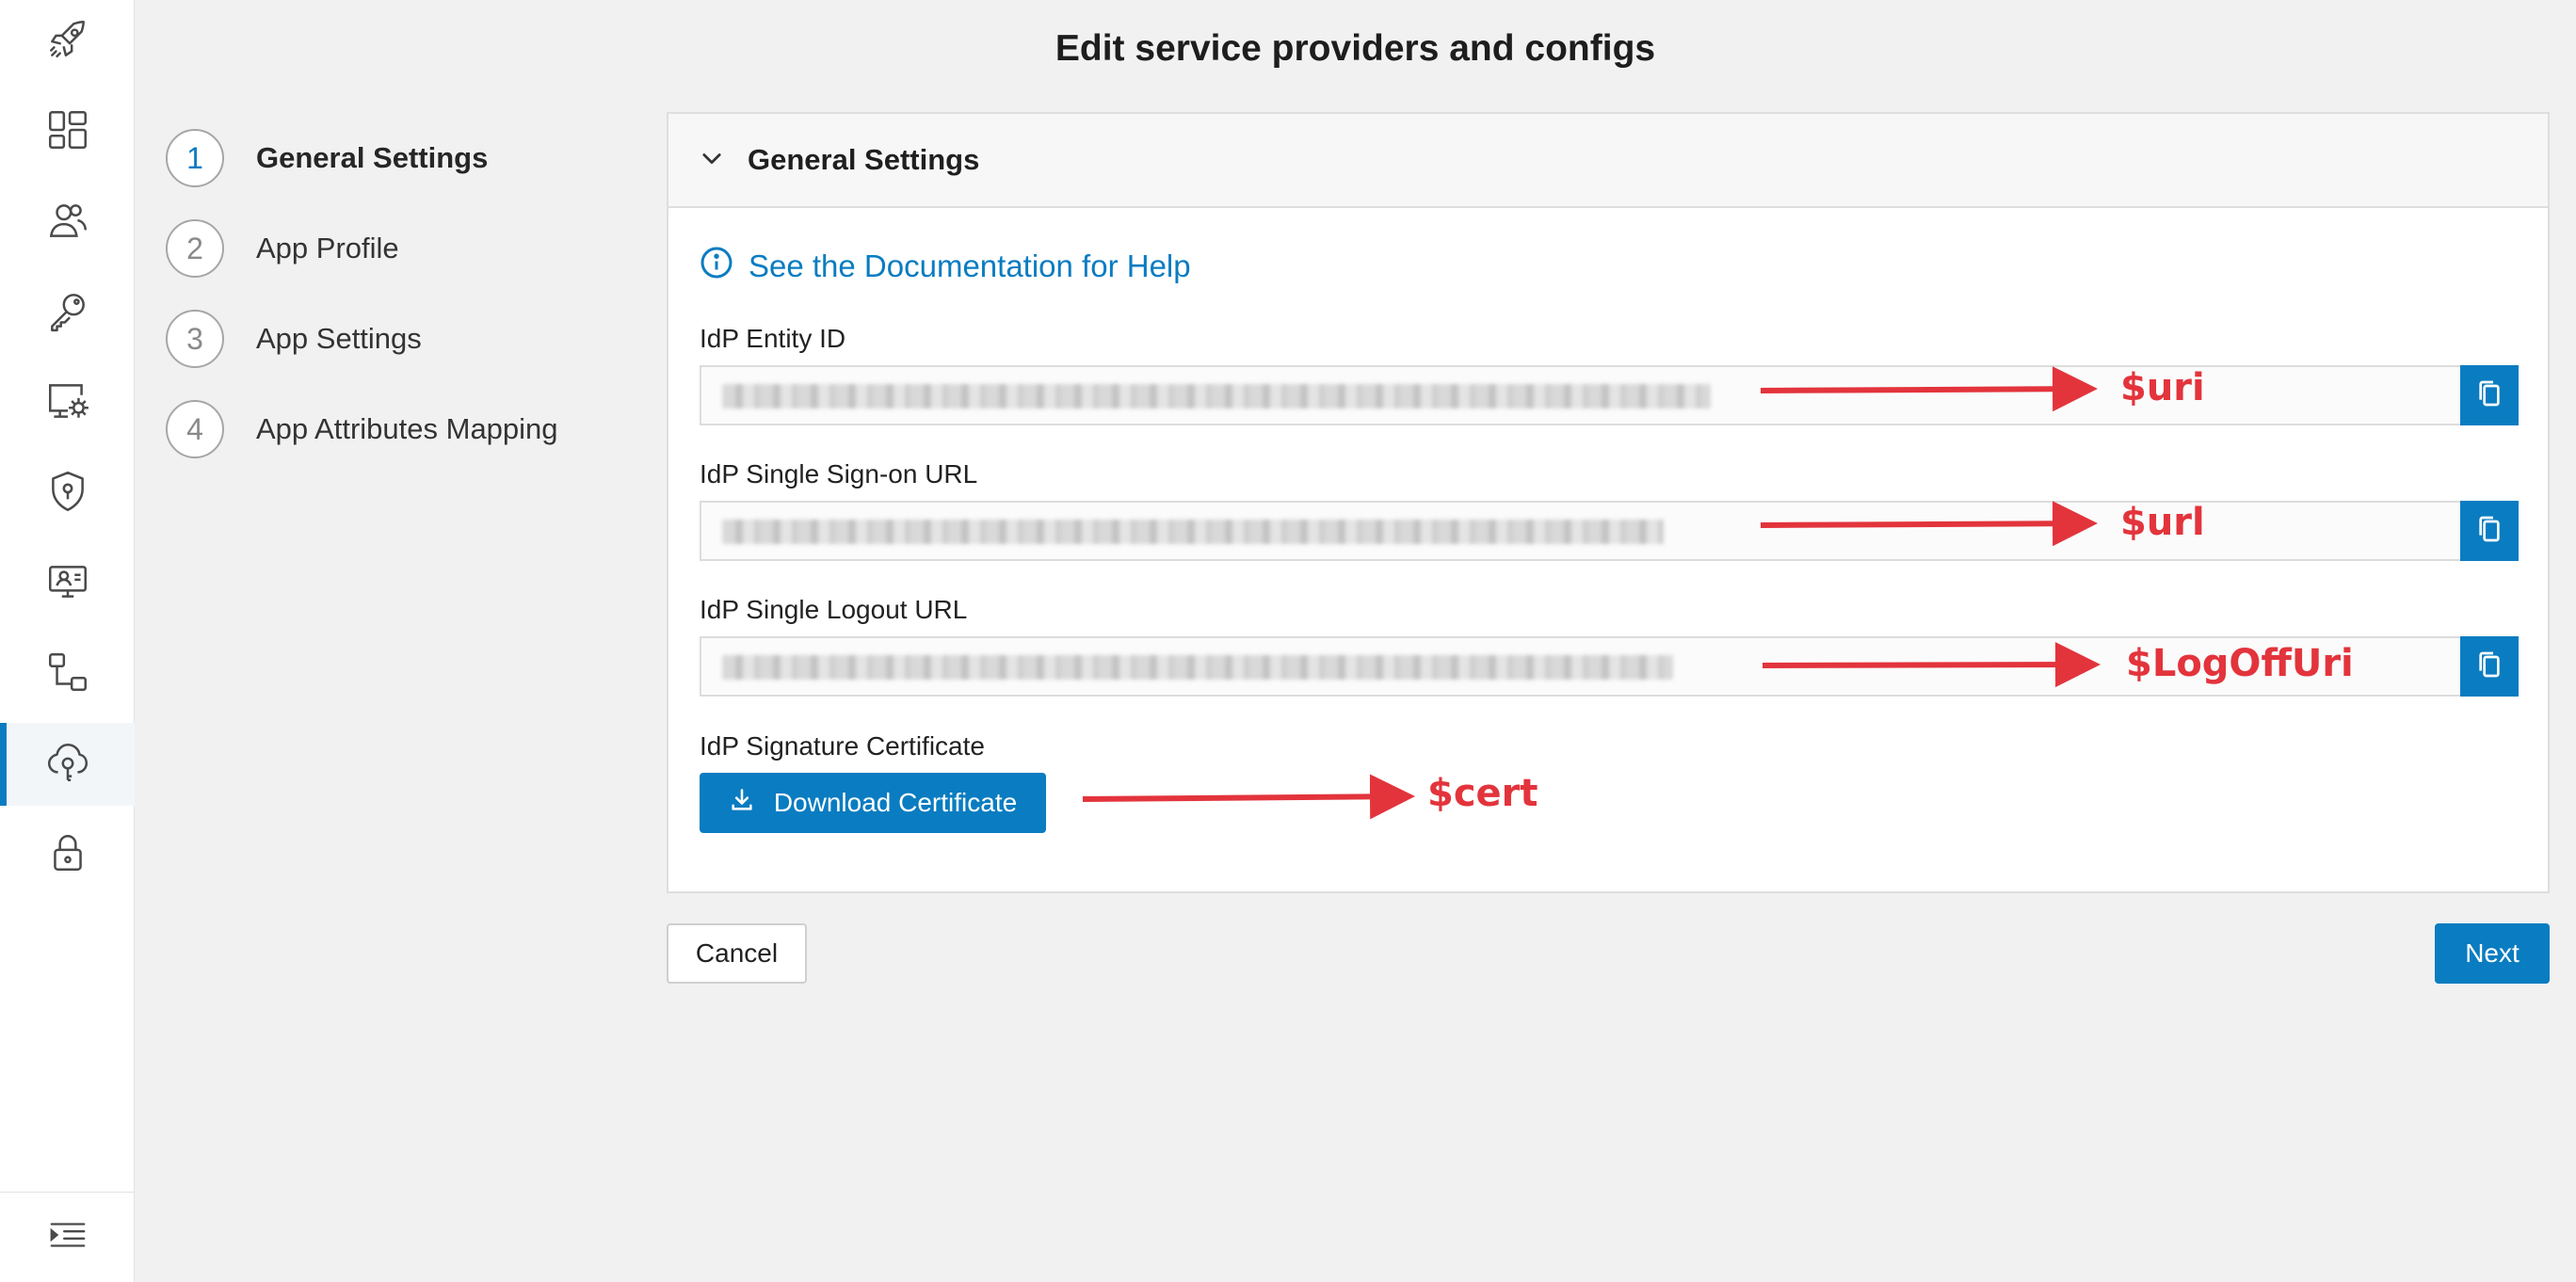  What do you see at coordinates (751, 803) in the screenshot?
I see `download-icon` at bounding box center [751, 803].